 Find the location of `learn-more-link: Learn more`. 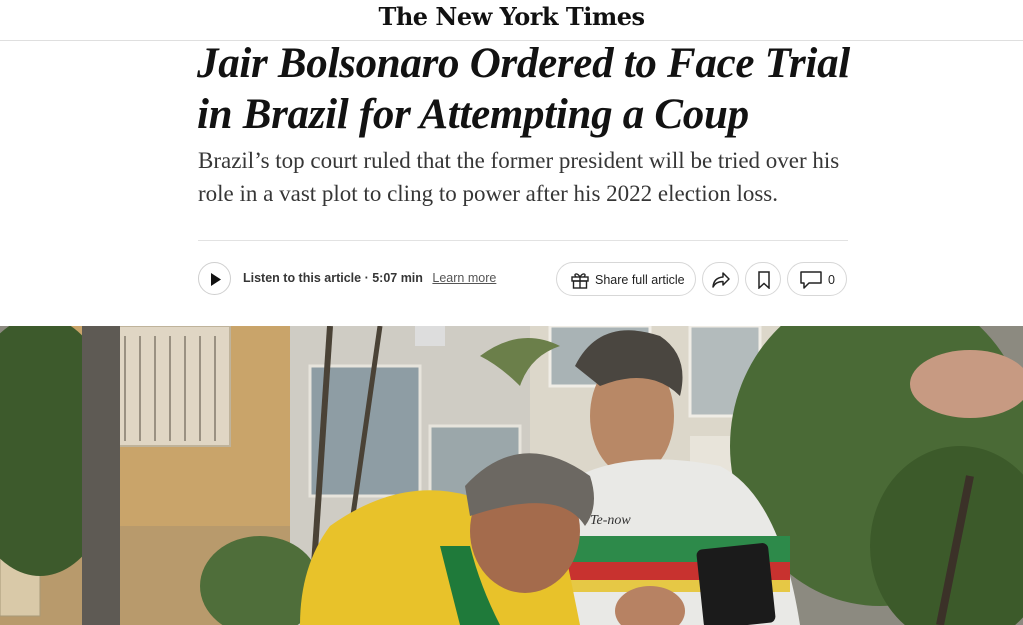

learn-more-link: Learn more is located at coordinates (464, 278).